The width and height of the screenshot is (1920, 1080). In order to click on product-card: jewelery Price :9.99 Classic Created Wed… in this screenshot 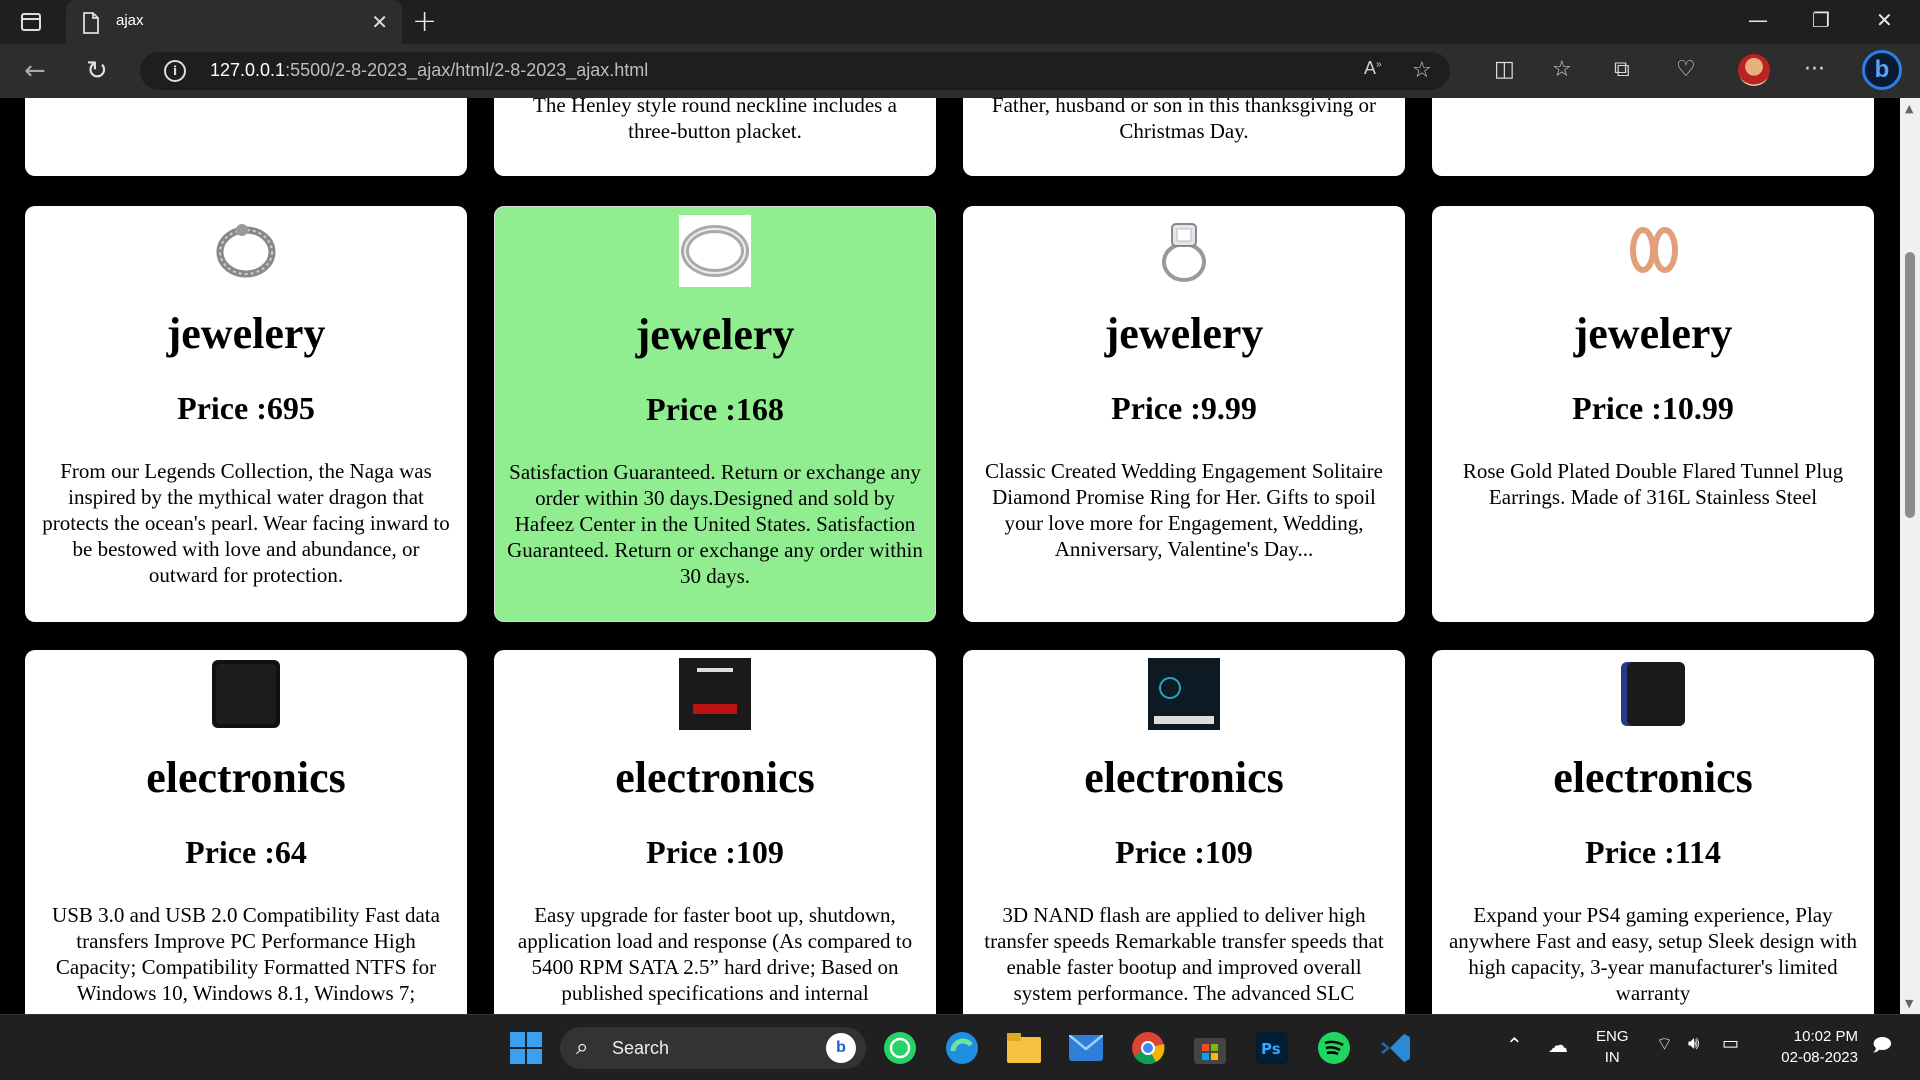, I will do `click(1184, 414)`.